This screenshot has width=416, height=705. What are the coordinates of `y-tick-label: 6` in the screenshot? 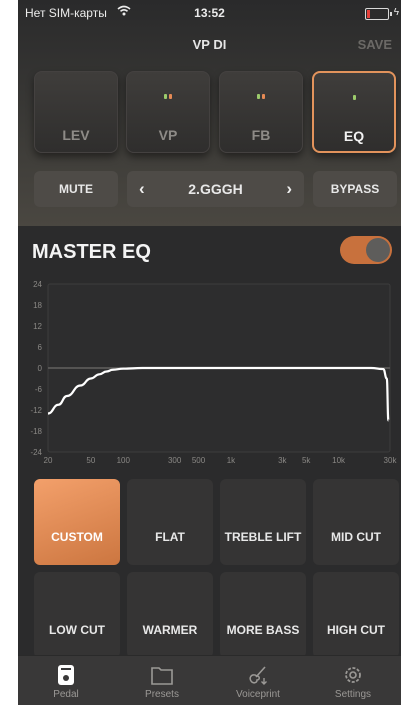 It's located at (40, 347).